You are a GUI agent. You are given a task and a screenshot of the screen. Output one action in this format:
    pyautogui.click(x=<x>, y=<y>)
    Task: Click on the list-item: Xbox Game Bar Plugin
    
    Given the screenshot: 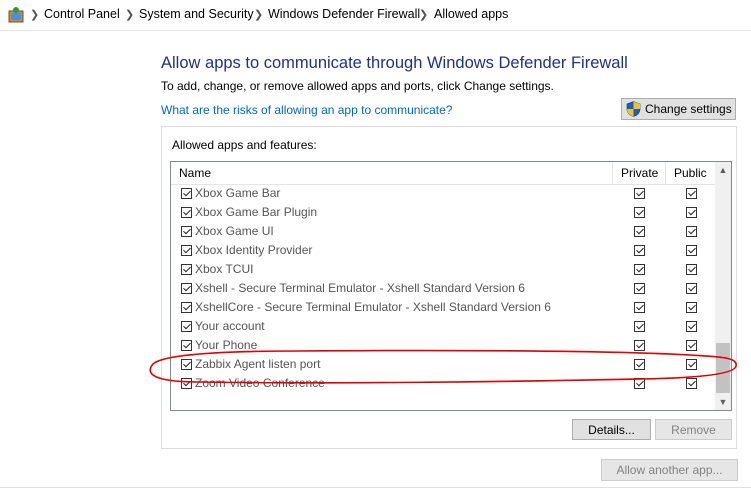 What is the action you would take?
    pyautogui.click(x=444, y=212)
    